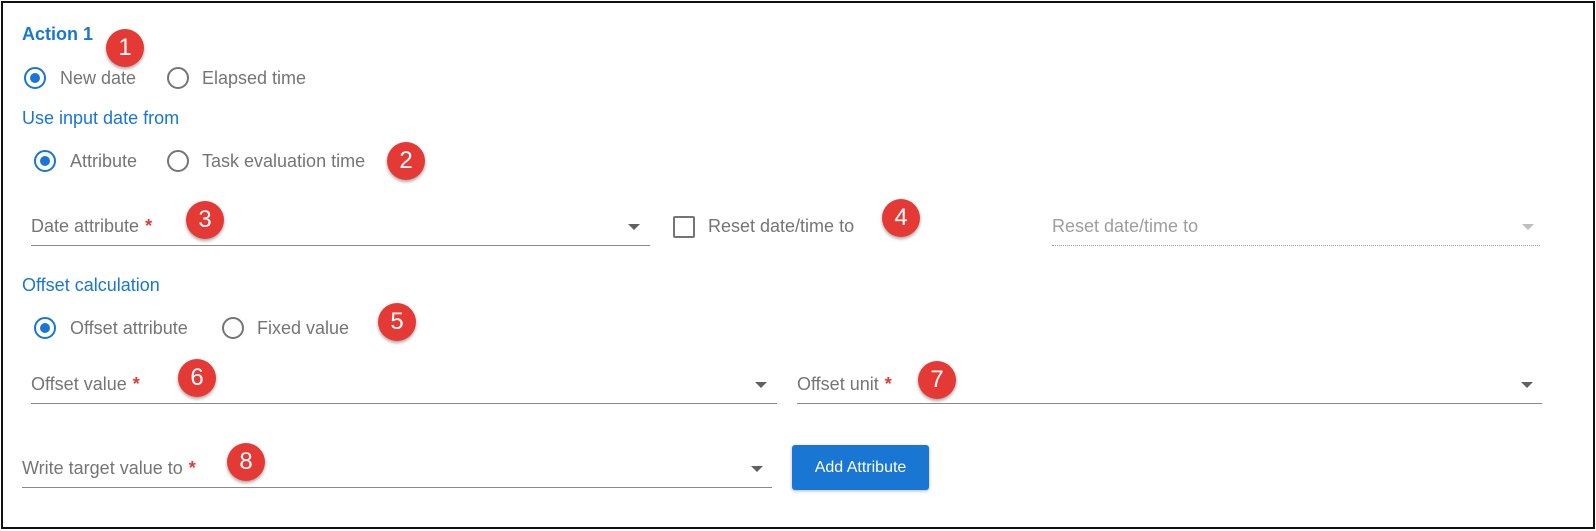  What do you see at coordinates (844, 384) in the screenshot?
I see `offset-unit-label: Offset unit *` at bounding box center [844, 384].